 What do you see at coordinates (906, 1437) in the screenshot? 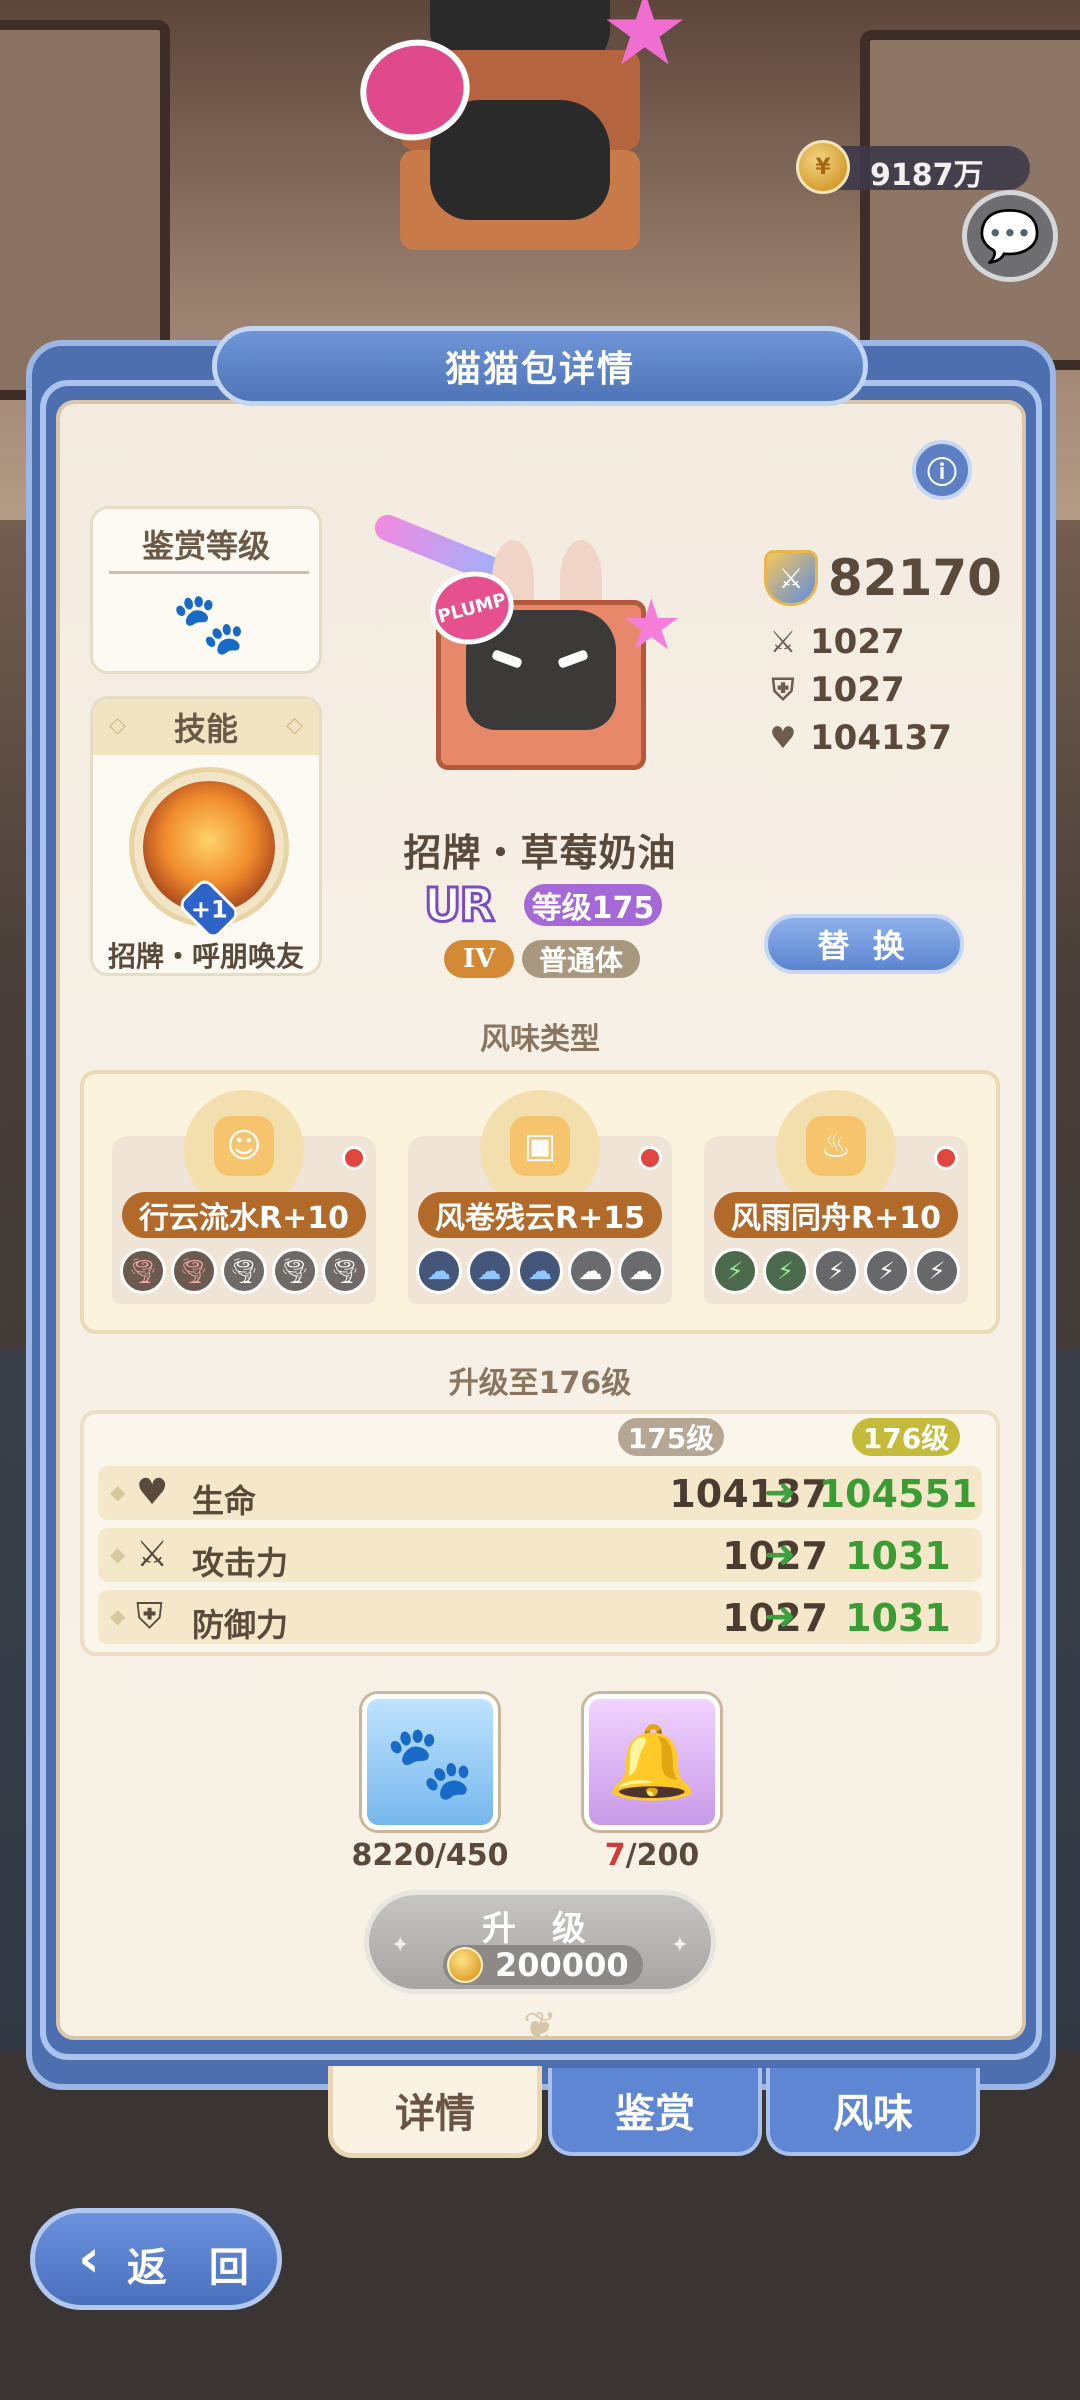
I see `next-level-badge: 176级` at bounding box center [906, 1437].